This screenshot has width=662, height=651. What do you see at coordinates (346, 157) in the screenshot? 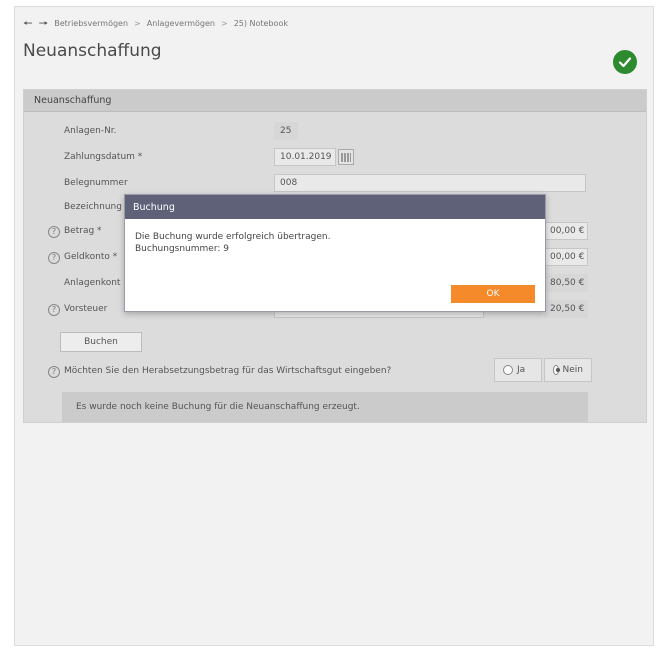
I see `calendar-icon` at bounding box center [346, 157].